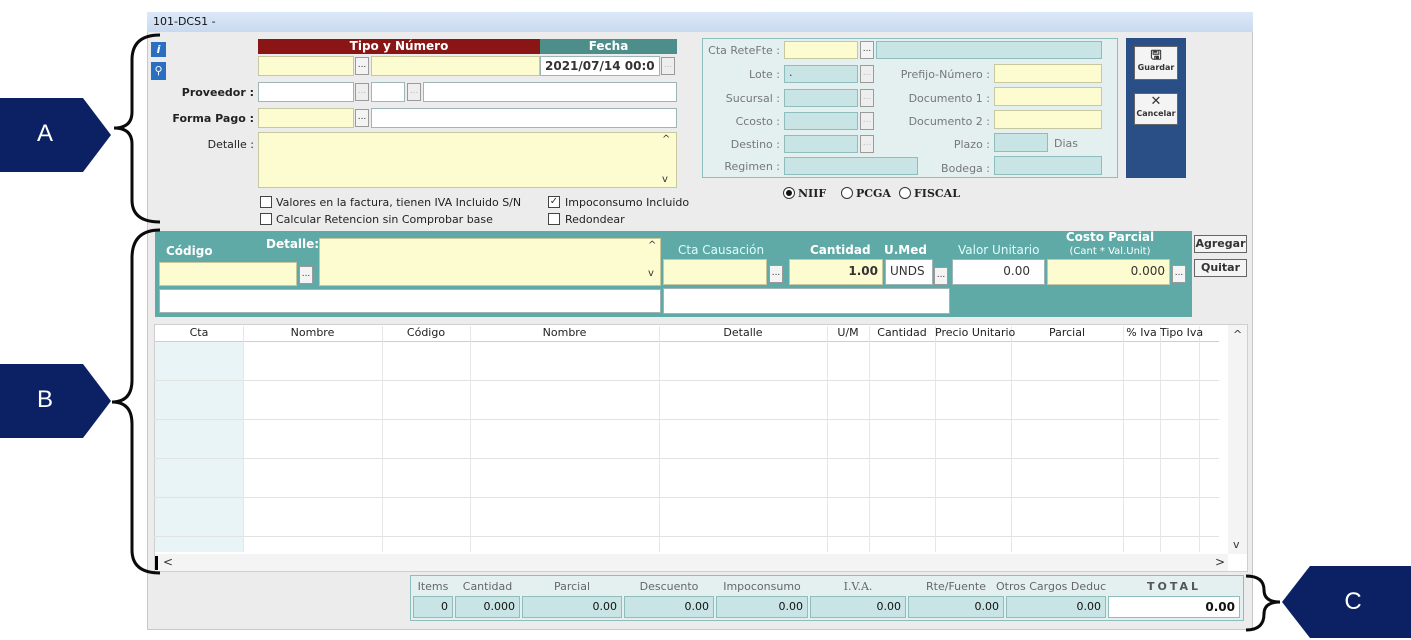  I want to click on annotation-c-label: C, so click(1353, 601).